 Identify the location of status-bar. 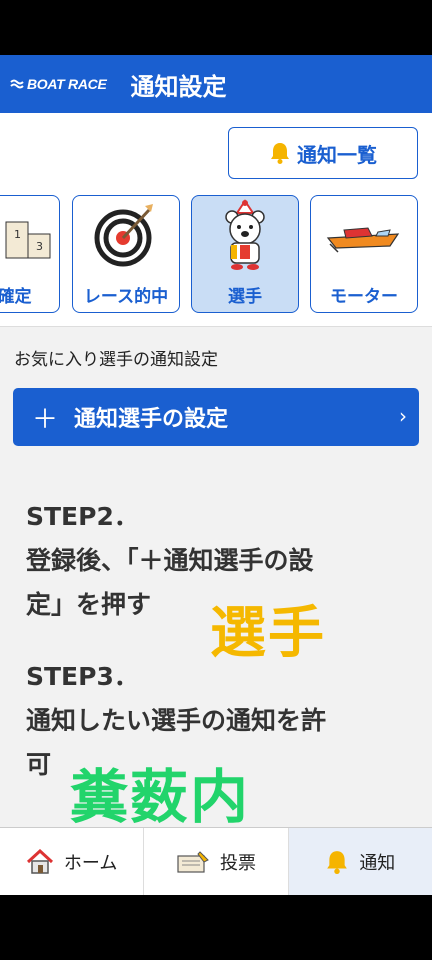
(216, 27).